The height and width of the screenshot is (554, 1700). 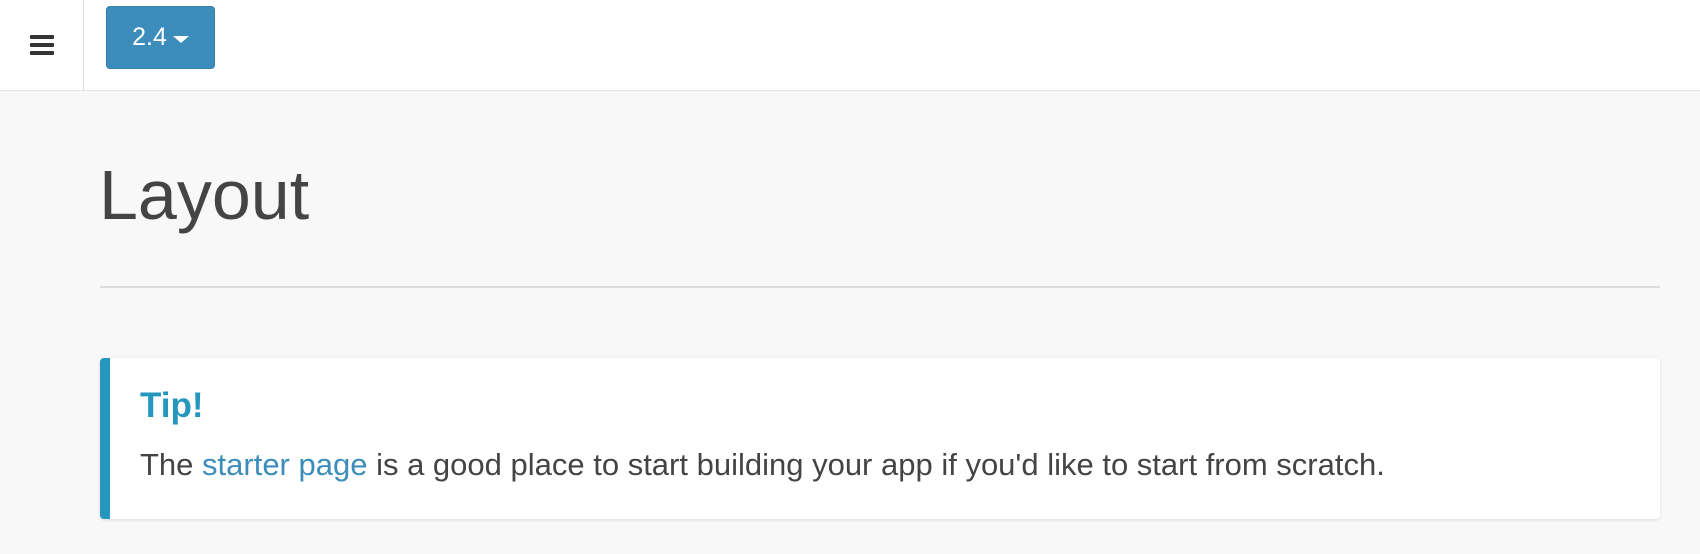 What do you see at coordinates (172, 405) in the screenshot?
I see `callout-title: Tip!` at bounding box center [172, 405].